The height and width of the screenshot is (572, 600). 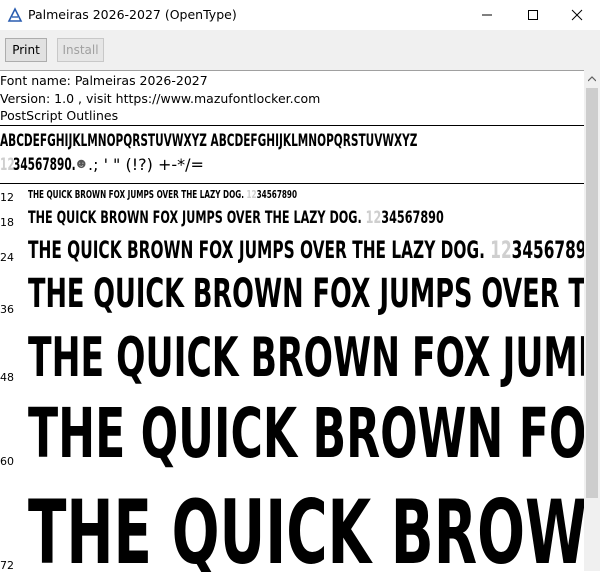 I want to click on charset-punctuation: .; ' " (!?) +-*/=, so click(x=146, y=164).